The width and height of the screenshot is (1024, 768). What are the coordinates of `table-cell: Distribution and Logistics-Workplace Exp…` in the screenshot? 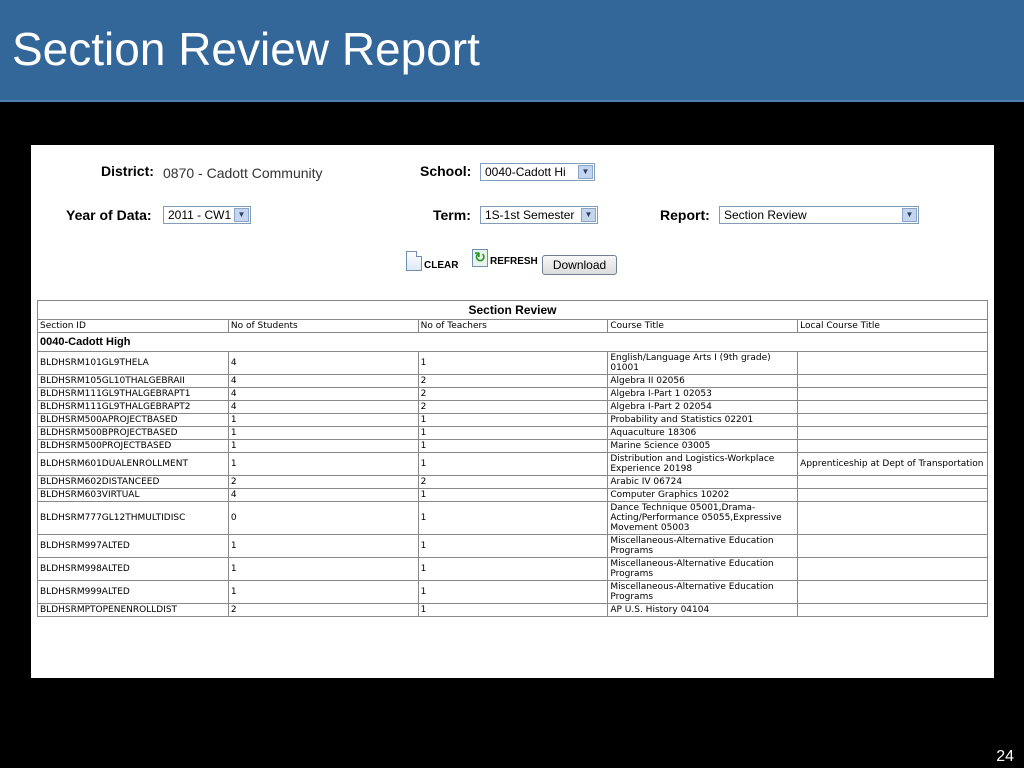 It's located at (703, 464).